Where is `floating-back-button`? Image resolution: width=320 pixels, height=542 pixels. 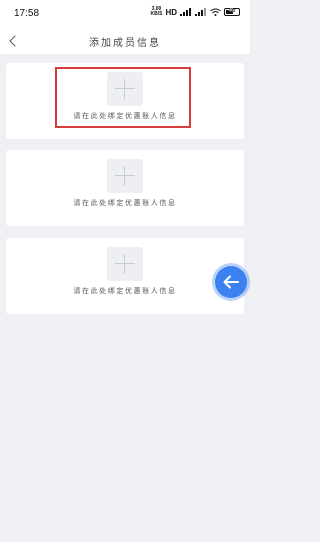
floating-back-button is located at coordinates (231, 282).